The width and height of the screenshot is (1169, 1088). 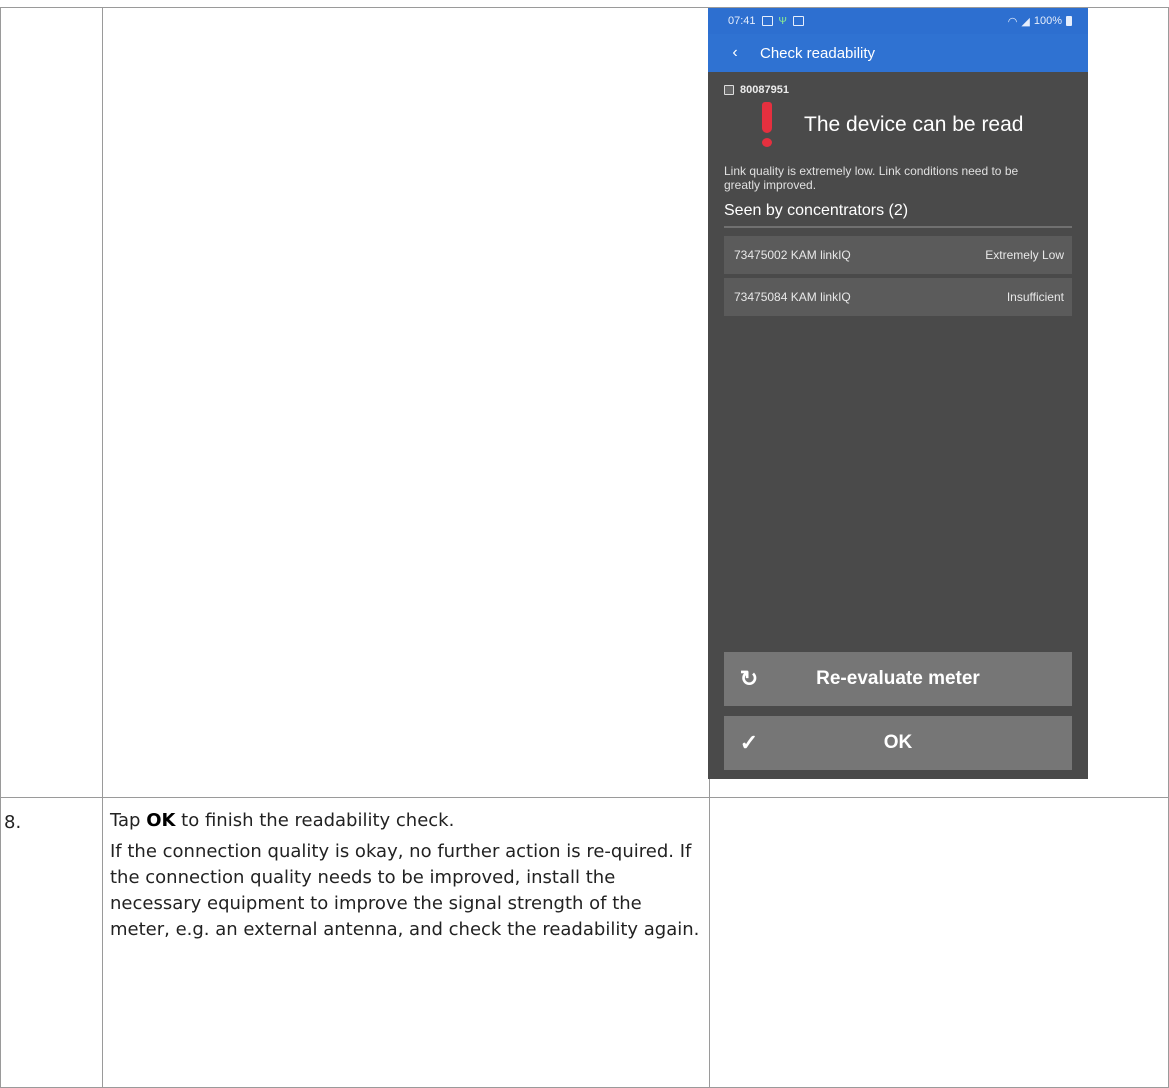 I want to click on concentrator-quality: Extremely Low, so click(x=1024, y=255).